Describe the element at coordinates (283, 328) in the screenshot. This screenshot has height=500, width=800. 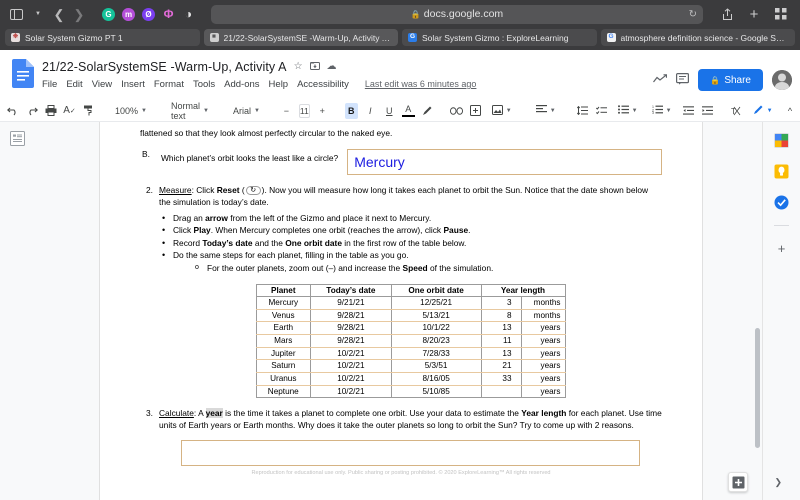
I see `cell-planet: Earth` at that location.